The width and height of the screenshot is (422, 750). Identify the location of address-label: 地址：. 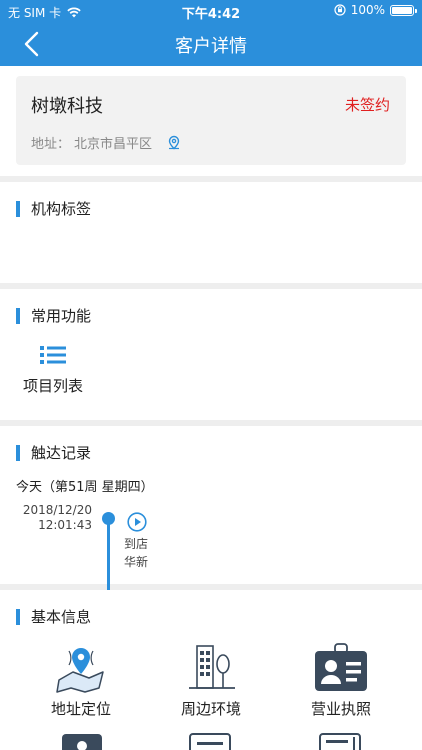
(51, 144).